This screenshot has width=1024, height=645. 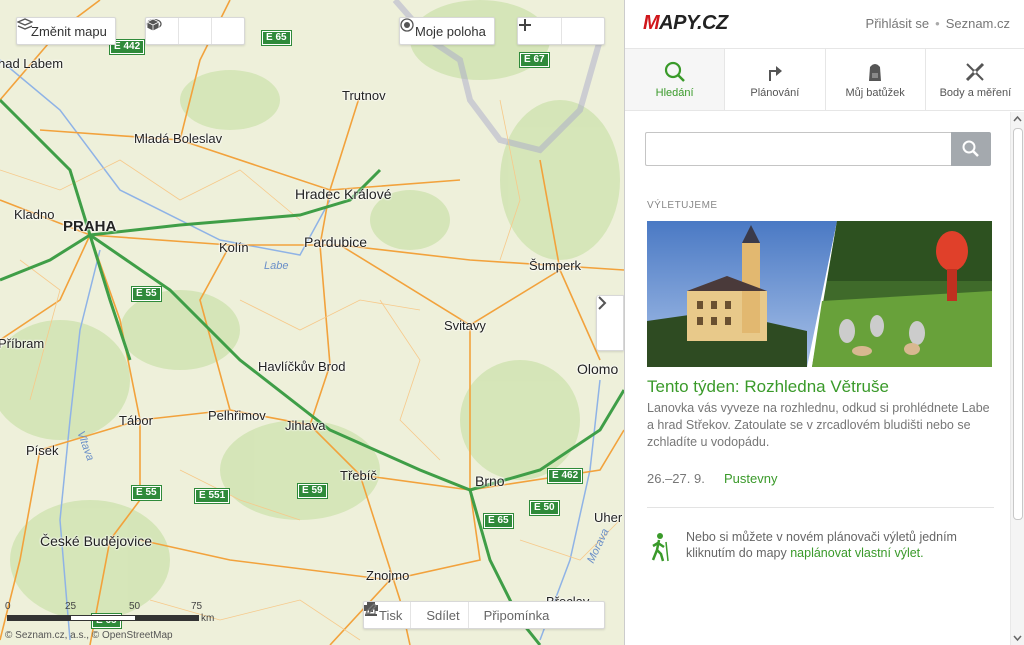 I want to click on change-map-label: Změnit mapu, so click(x=69, y=31).